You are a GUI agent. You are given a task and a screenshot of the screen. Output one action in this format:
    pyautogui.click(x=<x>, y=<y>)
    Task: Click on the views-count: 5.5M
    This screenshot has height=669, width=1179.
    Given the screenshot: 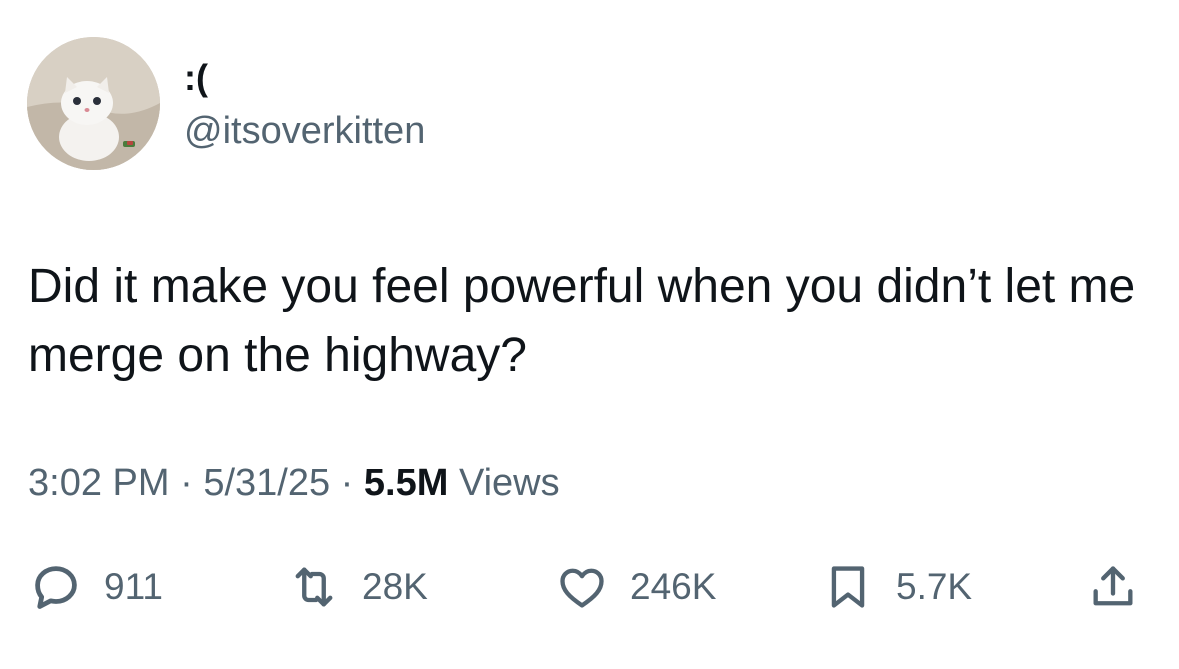 What is the action you would take?
    pyautogui.click(x=406, y=483)
    